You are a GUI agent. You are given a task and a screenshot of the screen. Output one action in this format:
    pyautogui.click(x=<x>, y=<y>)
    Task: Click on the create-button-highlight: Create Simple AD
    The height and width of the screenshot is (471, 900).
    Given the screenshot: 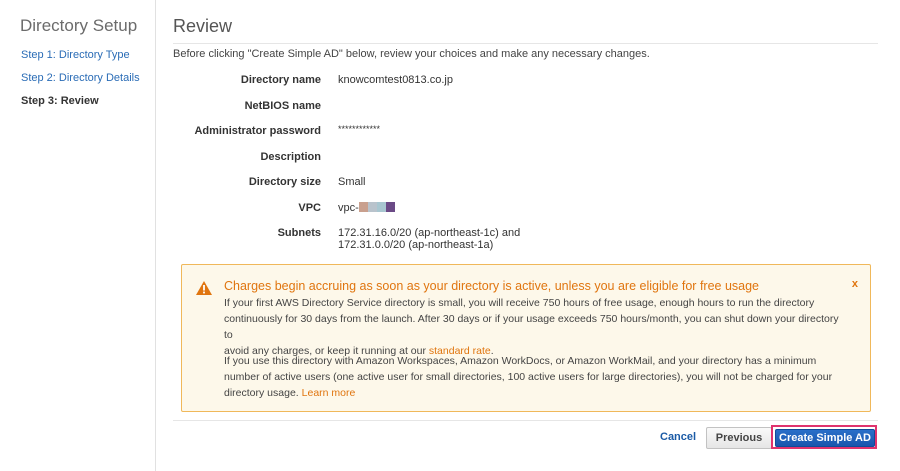 What is the action you would take?
    pyautogui.click(x=824, y=437)
    